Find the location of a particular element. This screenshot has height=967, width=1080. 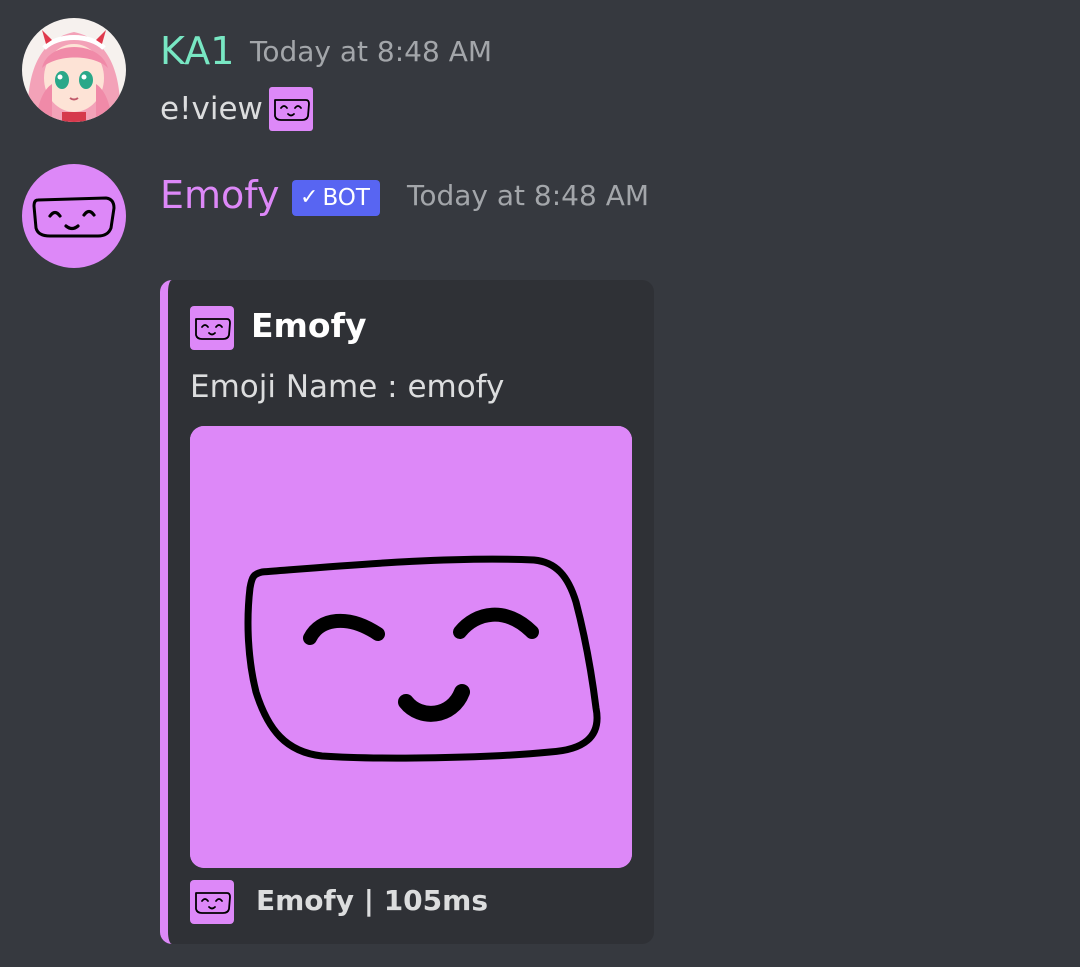

embed-footer-icon is located at coordinates (212, 902).